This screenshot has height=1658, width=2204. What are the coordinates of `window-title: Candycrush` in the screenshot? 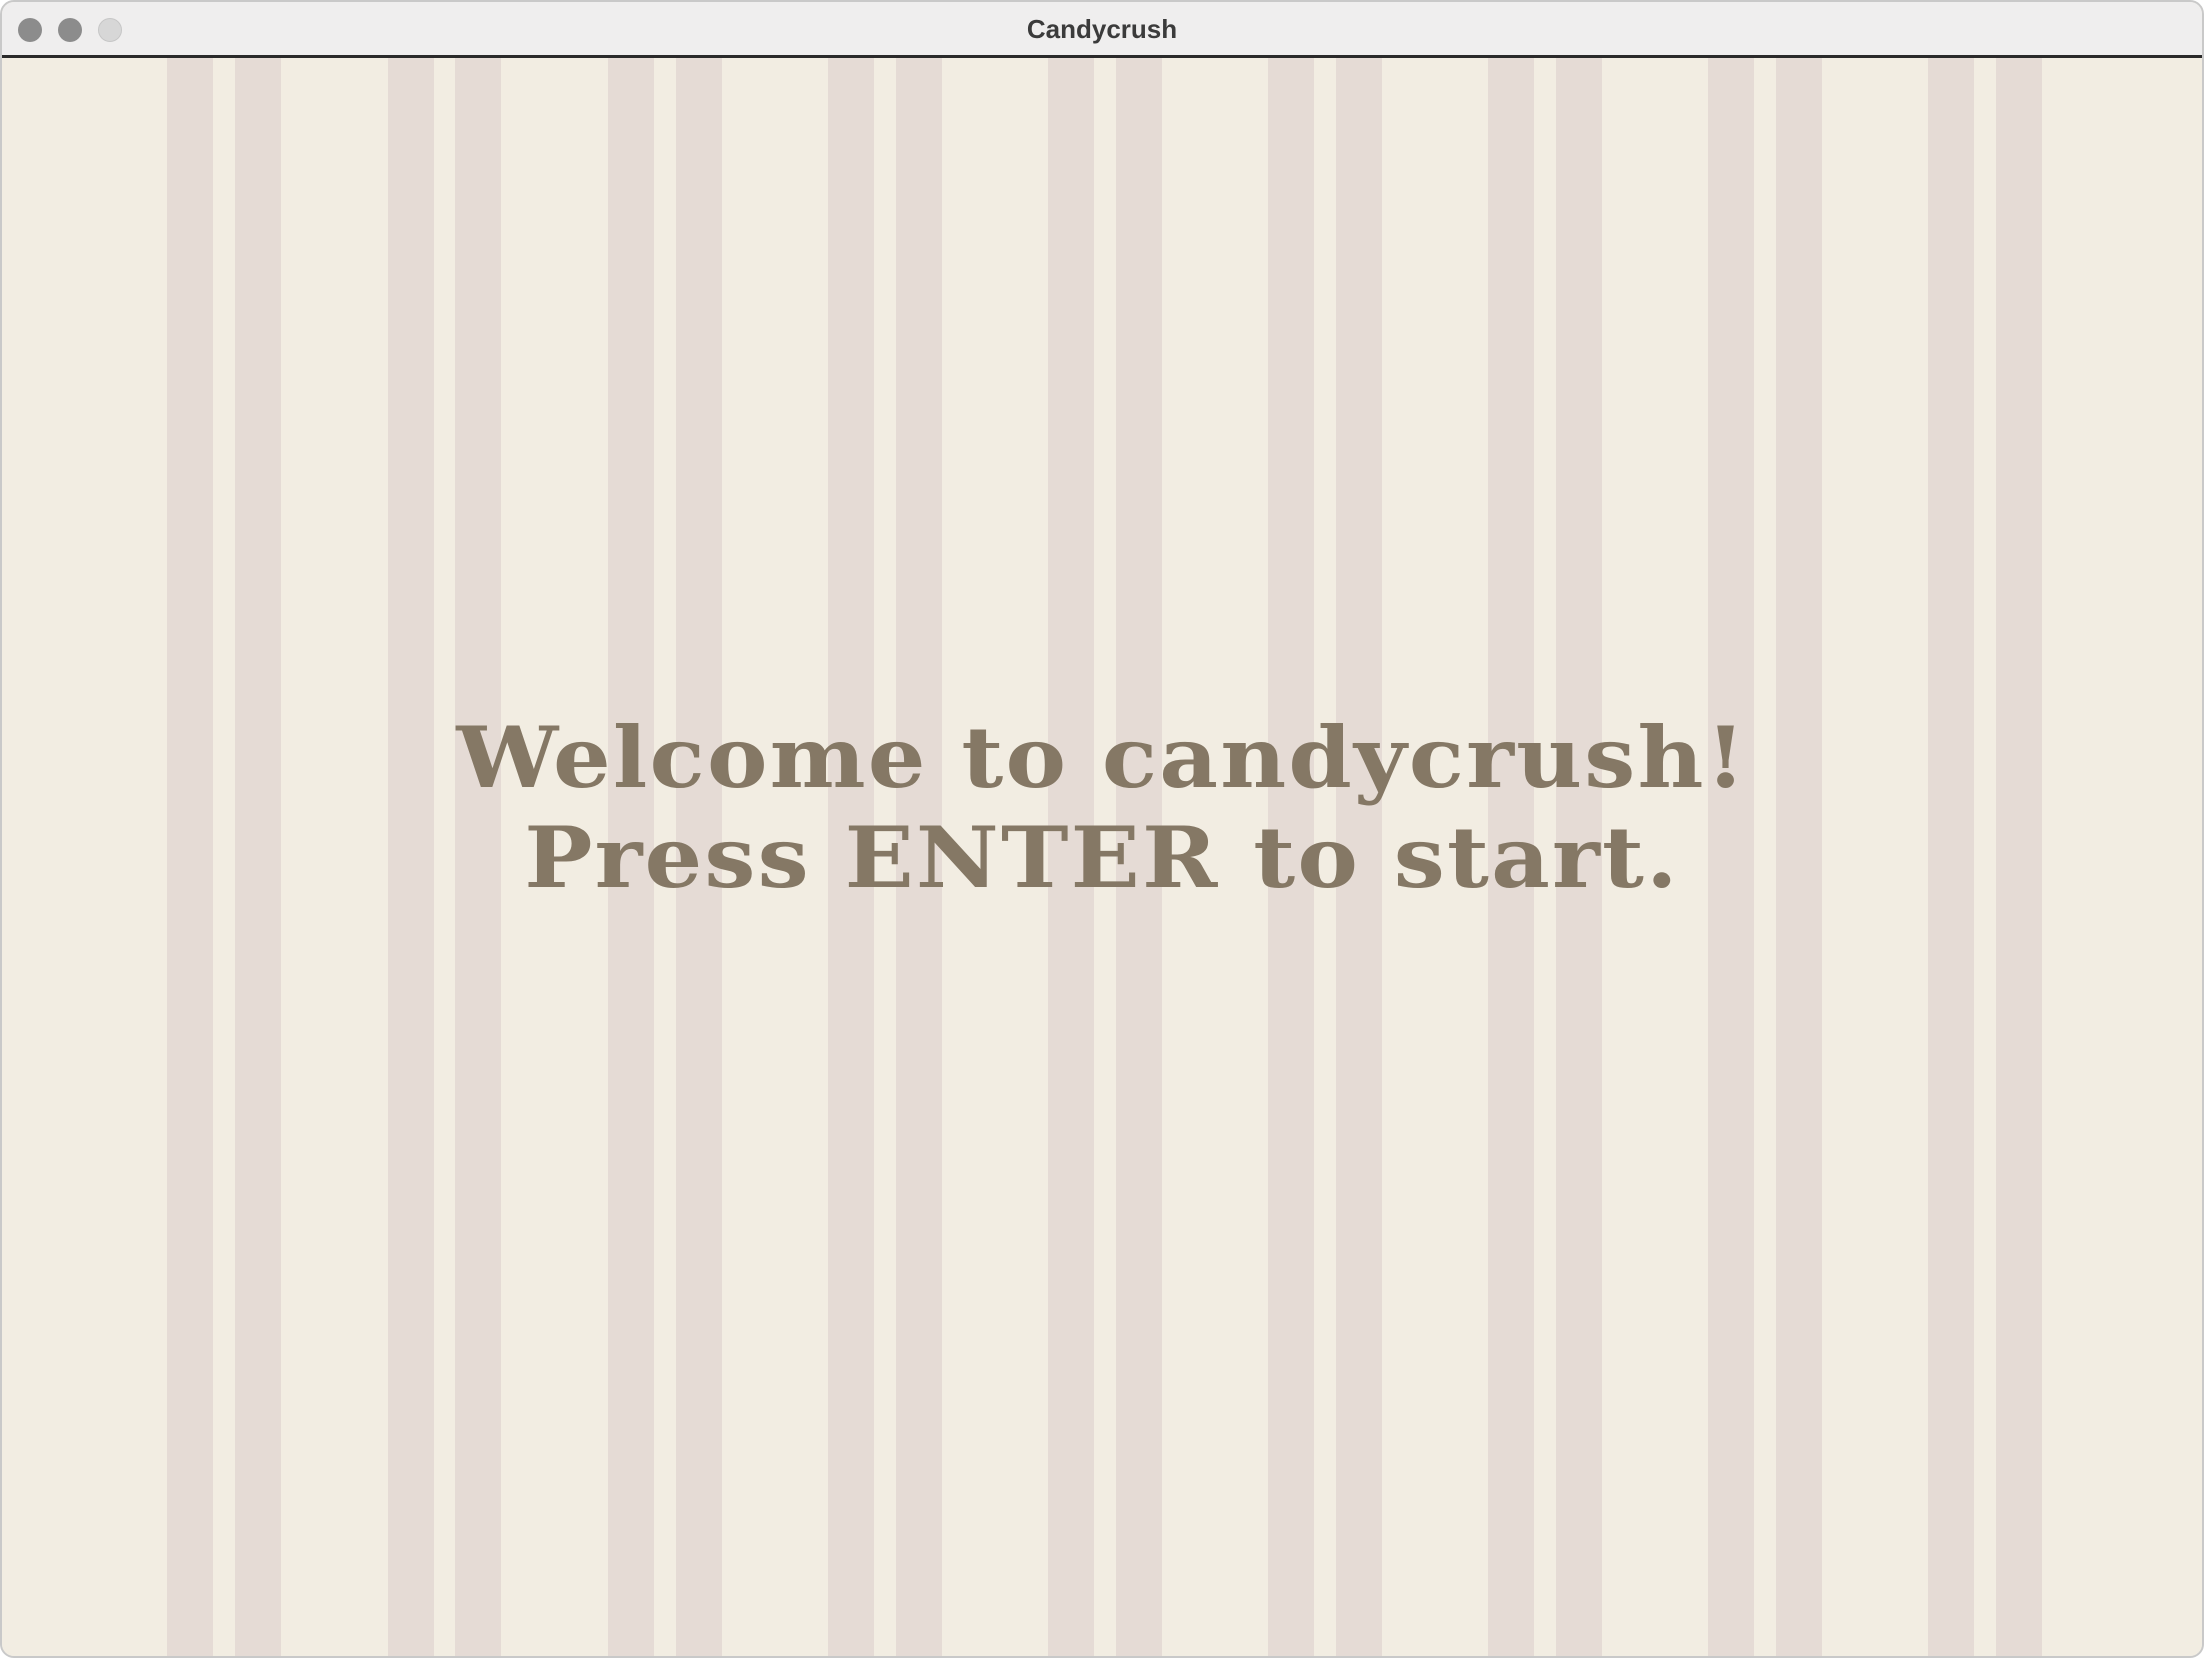 It's located at (1102, 29).